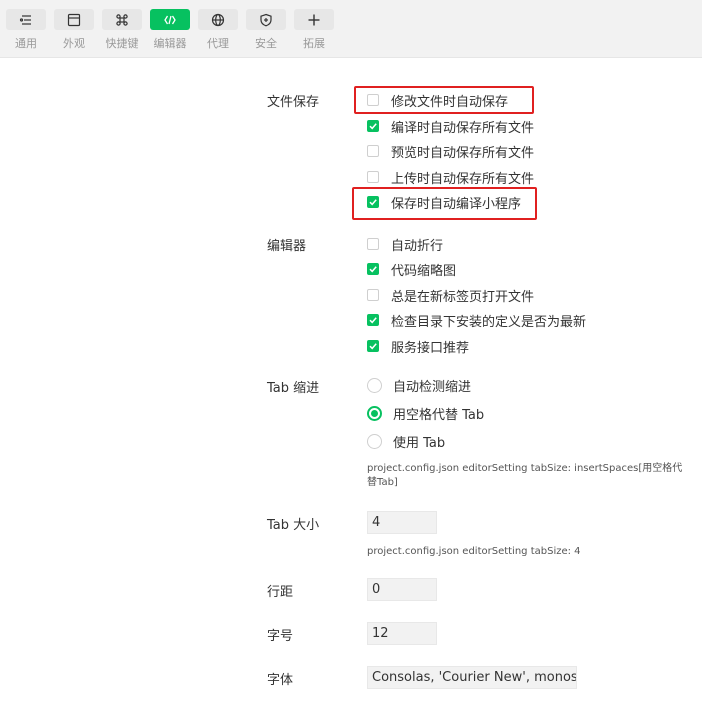 The image size is (702, 710). Describe the element at coordinates (280, 680) in the screenshot. I see `font-family-label: 字体` at that location.